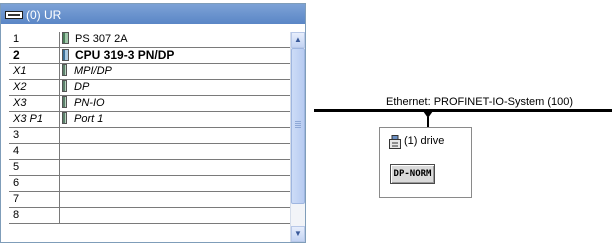  I want to click on slot-number: X2, so click(34, 87).